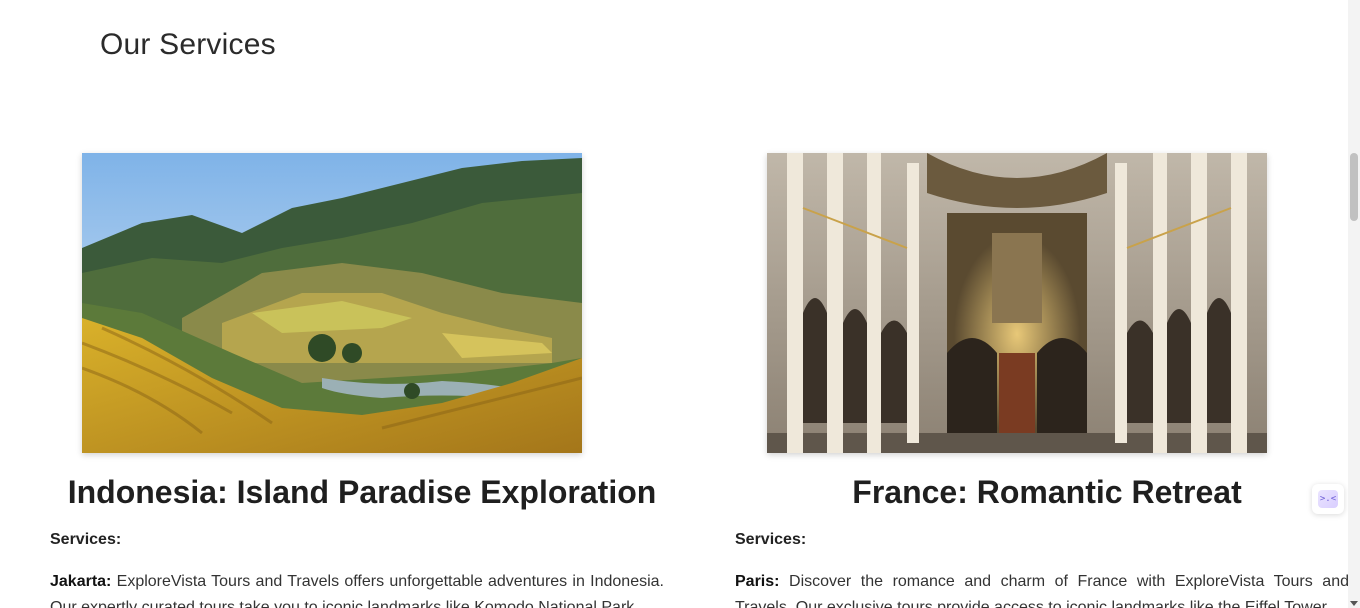 The image size is (1360, 608). I want to click on scroll-down-arrow-icon, so click(1354, 603).